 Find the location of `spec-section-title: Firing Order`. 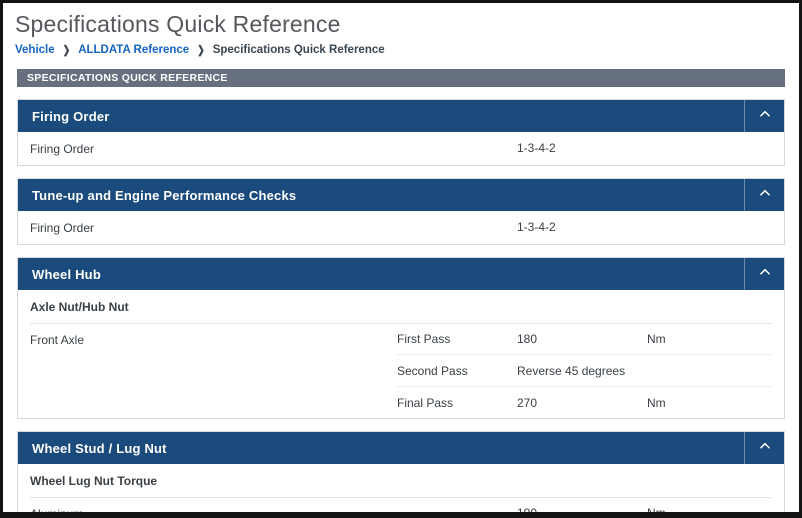

spec-section-title: Firing Order is located at coordinates (71, 116).